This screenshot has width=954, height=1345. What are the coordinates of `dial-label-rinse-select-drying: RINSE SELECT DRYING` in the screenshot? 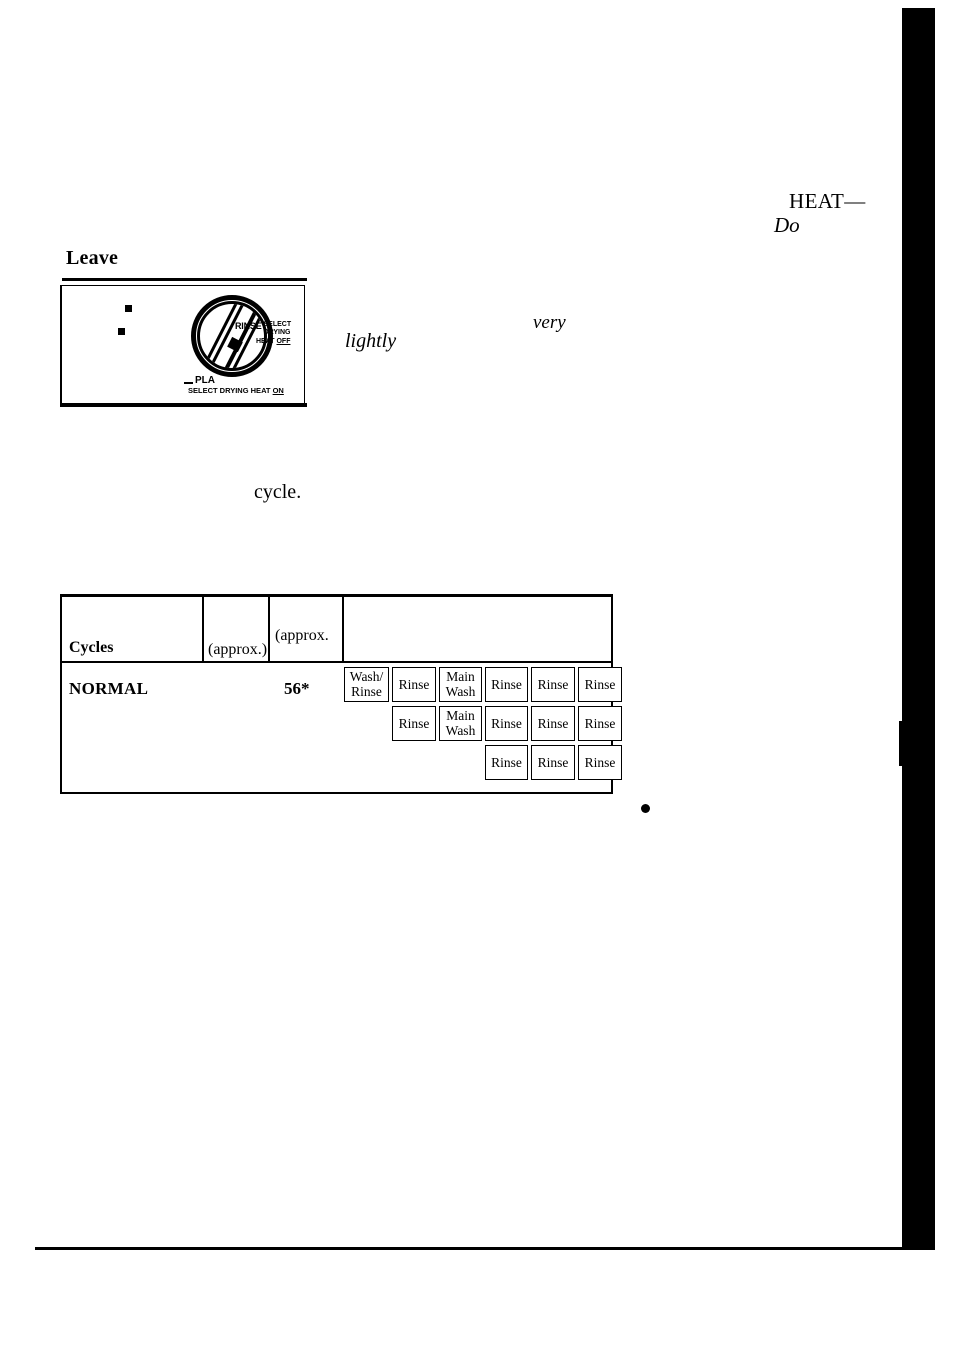 It's located at (263, 329).